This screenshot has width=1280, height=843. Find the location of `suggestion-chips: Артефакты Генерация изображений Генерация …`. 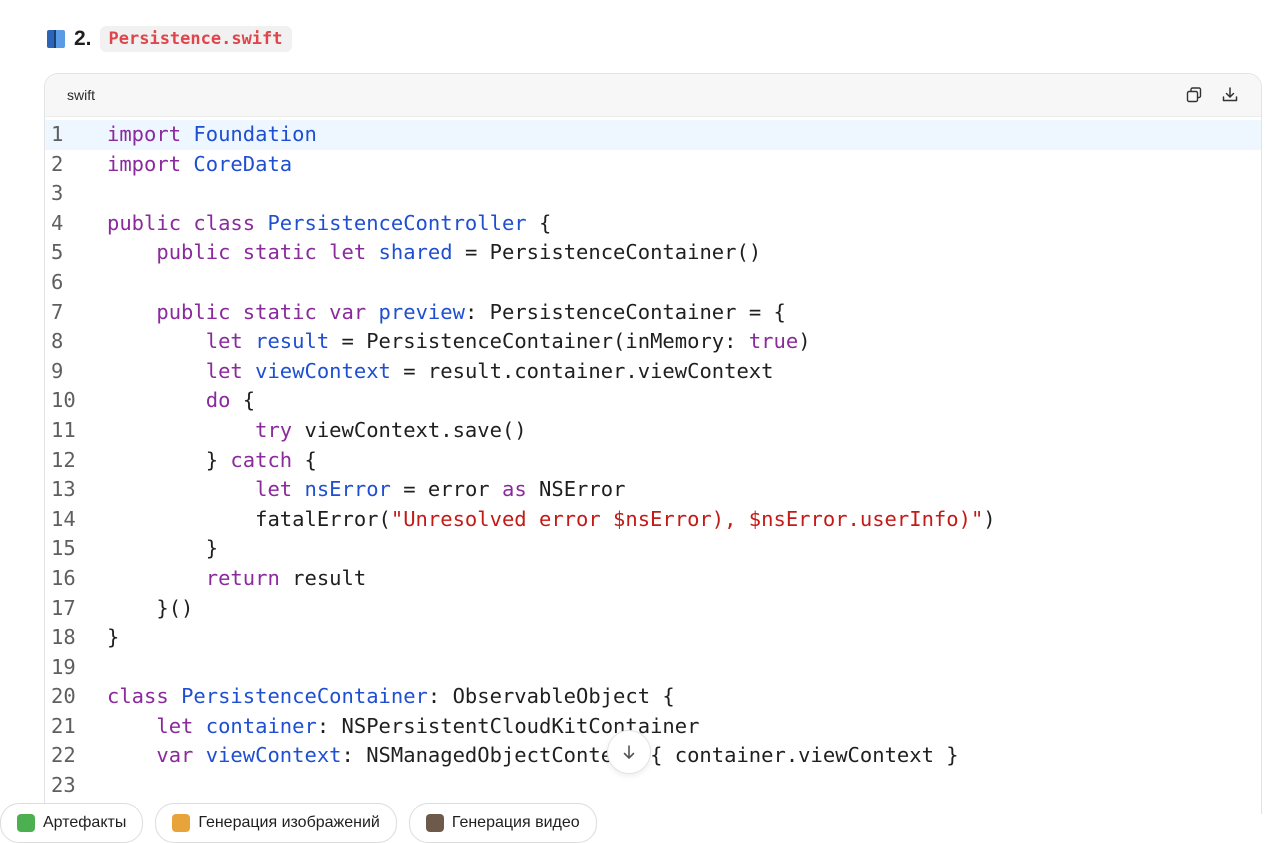

suggestion-chips: Артефакты Генерация изображений Генерация … is located at coordinates (298, 823).